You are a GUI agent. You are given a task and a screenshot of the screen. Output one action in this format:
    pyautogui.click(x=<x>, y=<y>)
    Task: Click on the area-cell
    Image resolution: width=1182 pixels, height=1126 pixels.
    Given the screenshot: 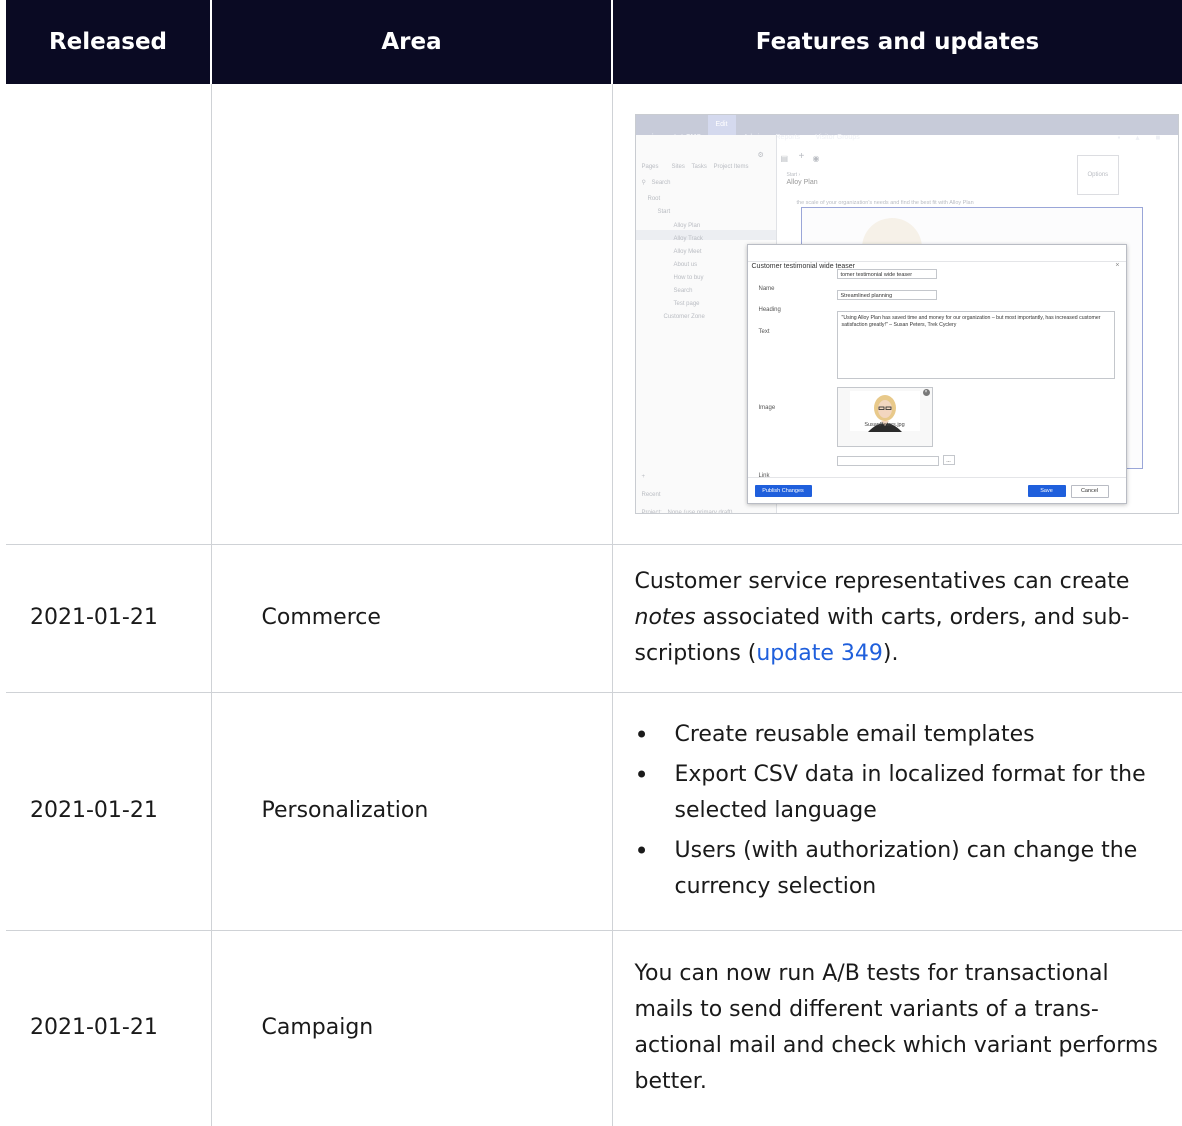 What is the action you would take?
    pyautogui.click(x=412, y=314)
    